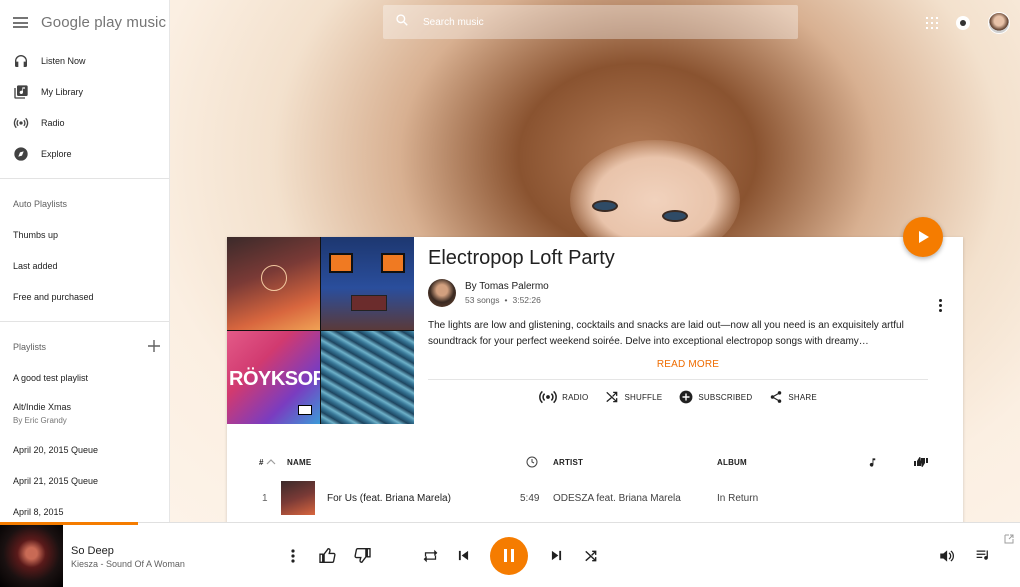  Describe the element at coordinates (84, 377) in the screenshot. I see `playlist-item: A good test playlist` at that location.